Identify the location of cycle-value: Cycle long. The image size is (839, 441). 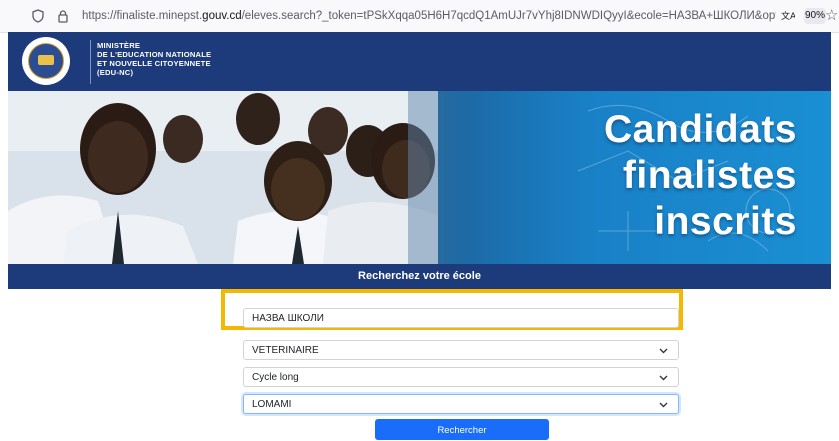
(275, 377).